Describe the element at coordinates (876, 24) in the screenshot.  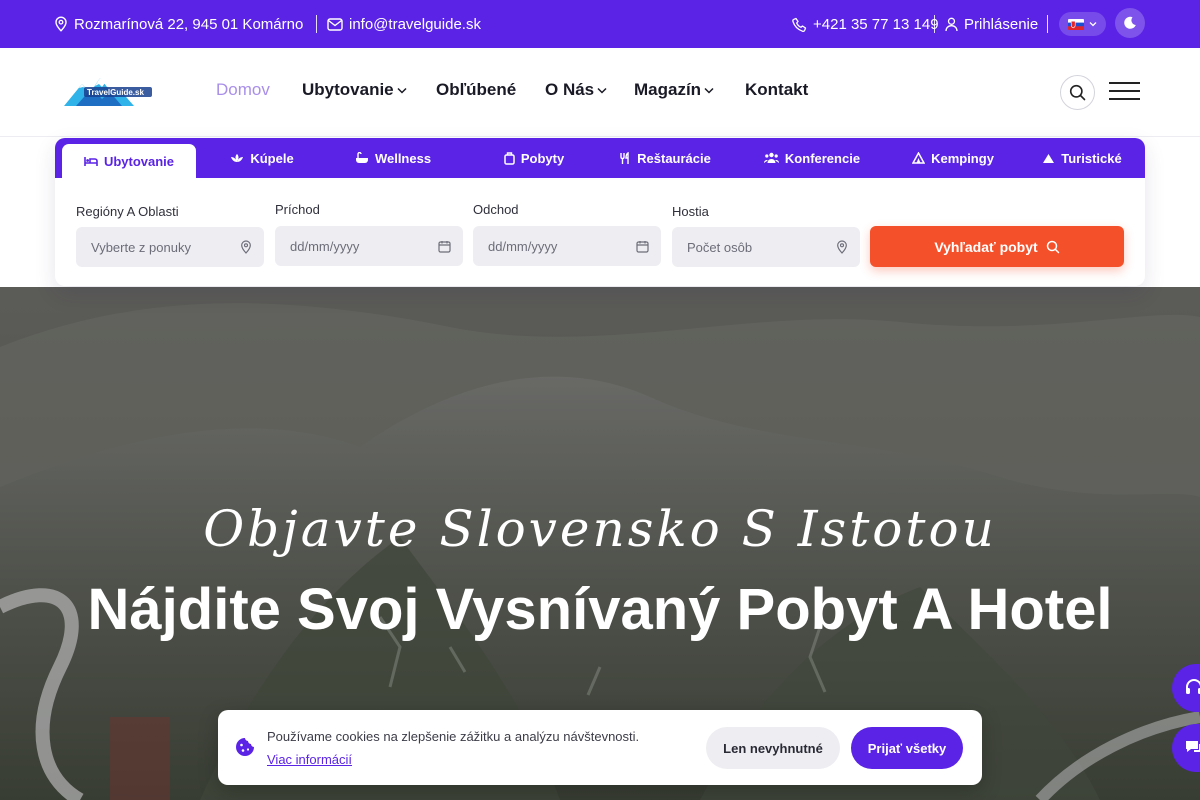
I see `phone-text: +421 35 77 13 149` at that location.